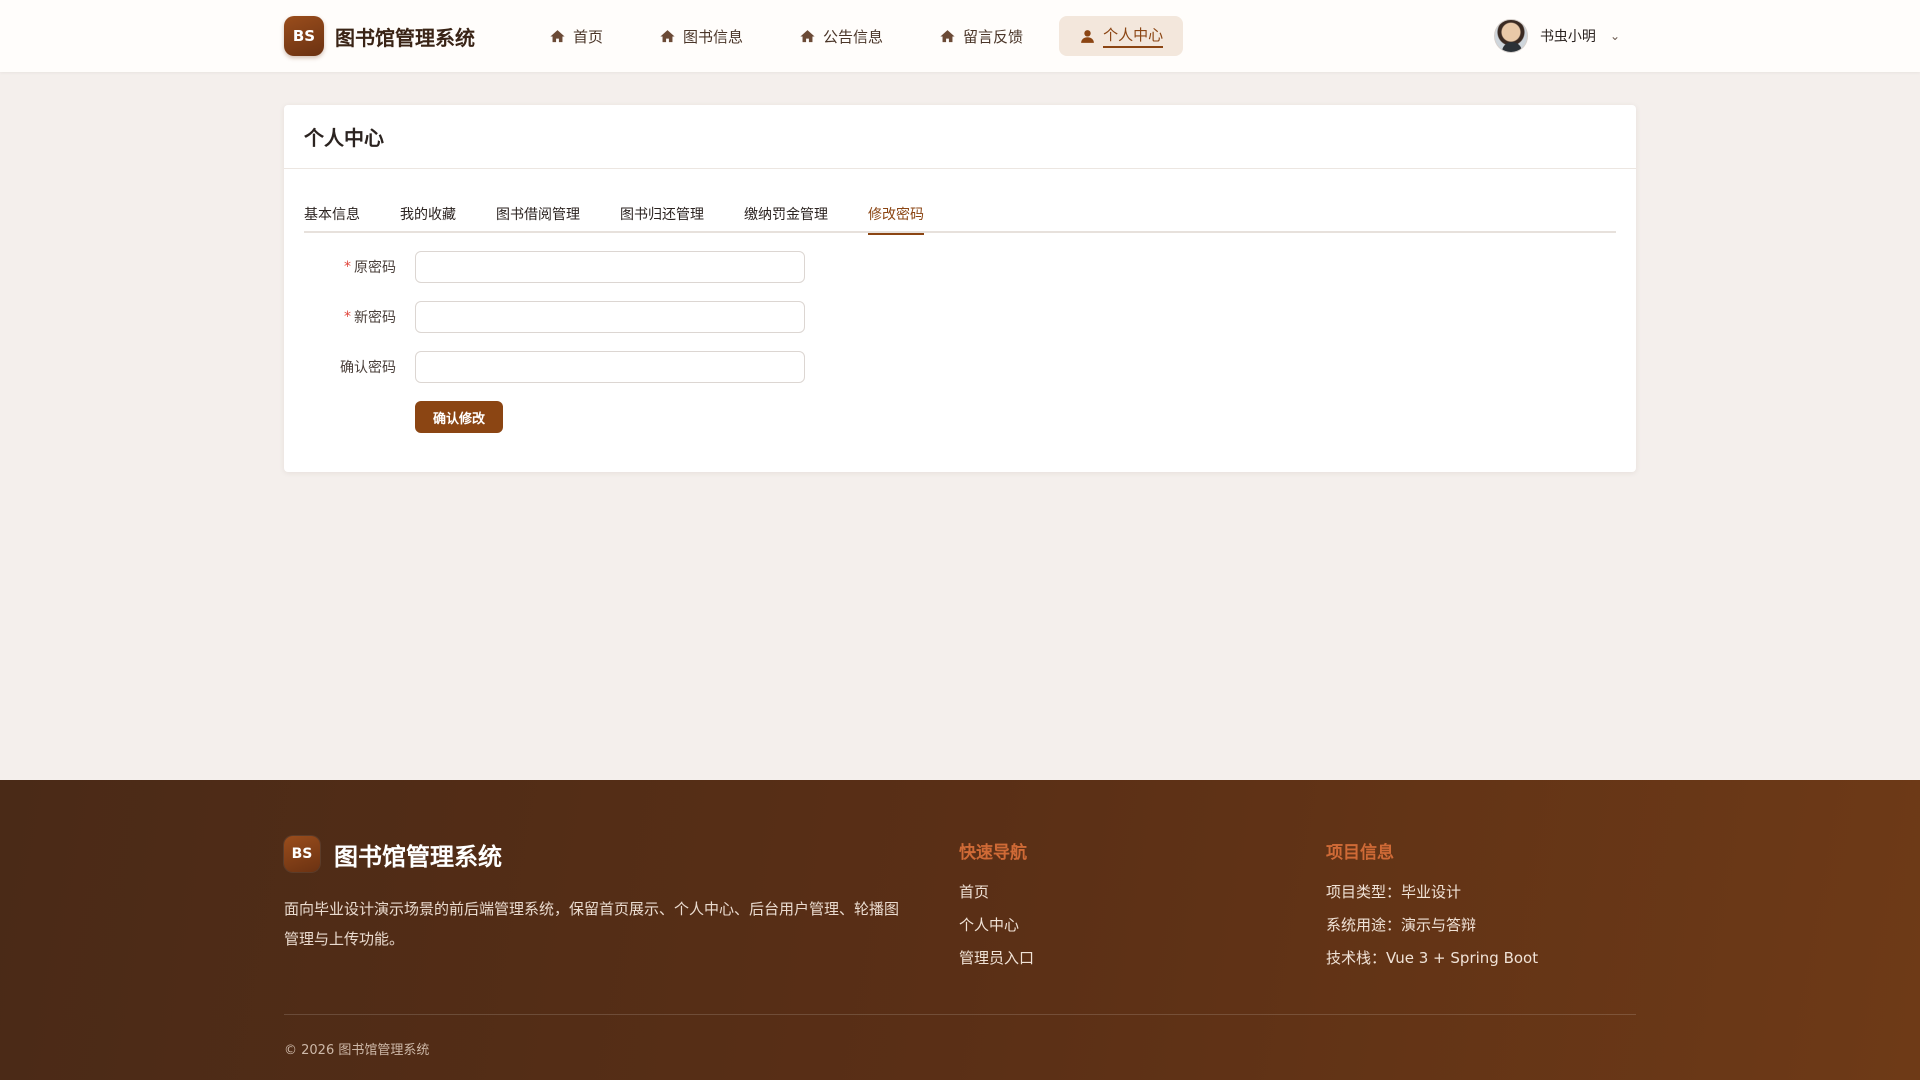 The width and height of the screenshot is (1920, 1080). I want to click on chevron-down-icon: ⌄, so click(1614, 36).